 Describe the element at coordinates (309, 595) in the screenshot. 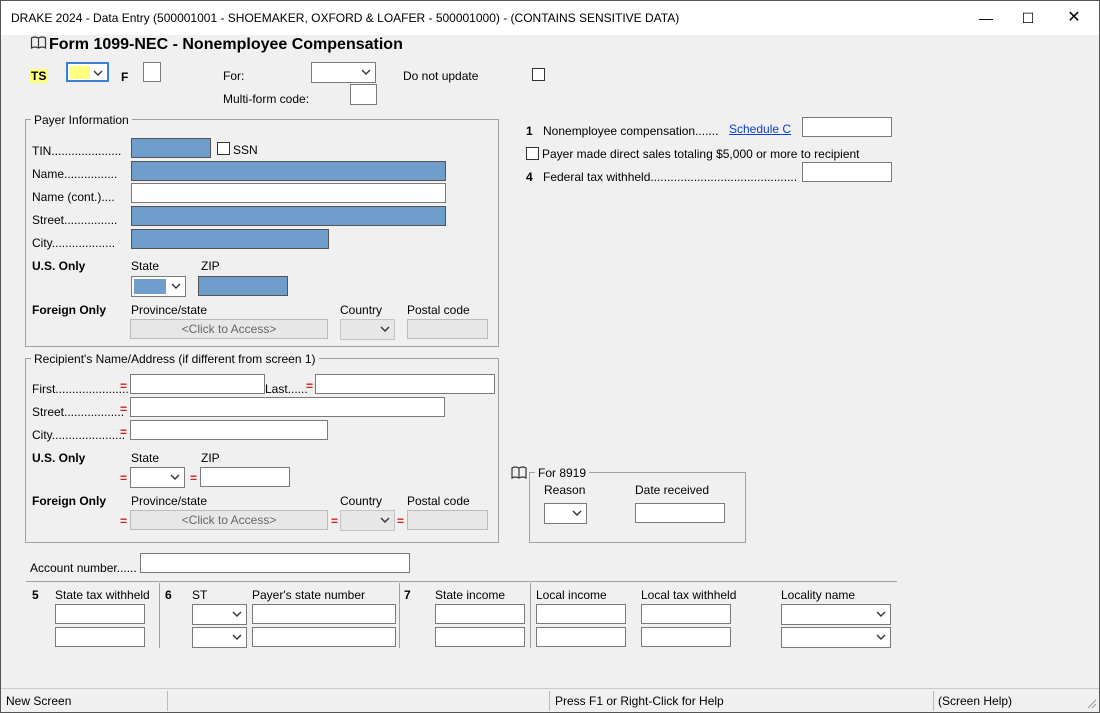

I see `payer-state-number-header: Payer's state number` at that location.